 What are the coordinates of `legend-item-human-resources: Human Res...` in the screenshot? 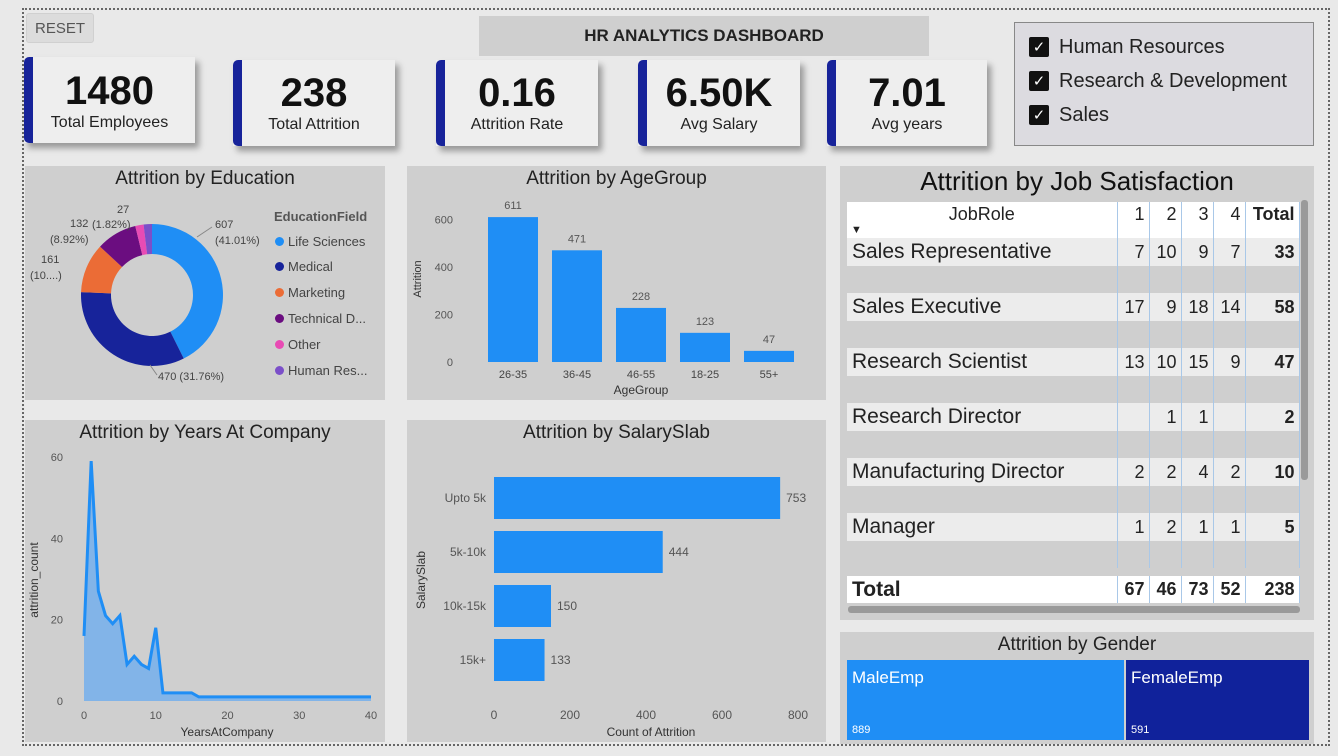 It's located at (321, 370).